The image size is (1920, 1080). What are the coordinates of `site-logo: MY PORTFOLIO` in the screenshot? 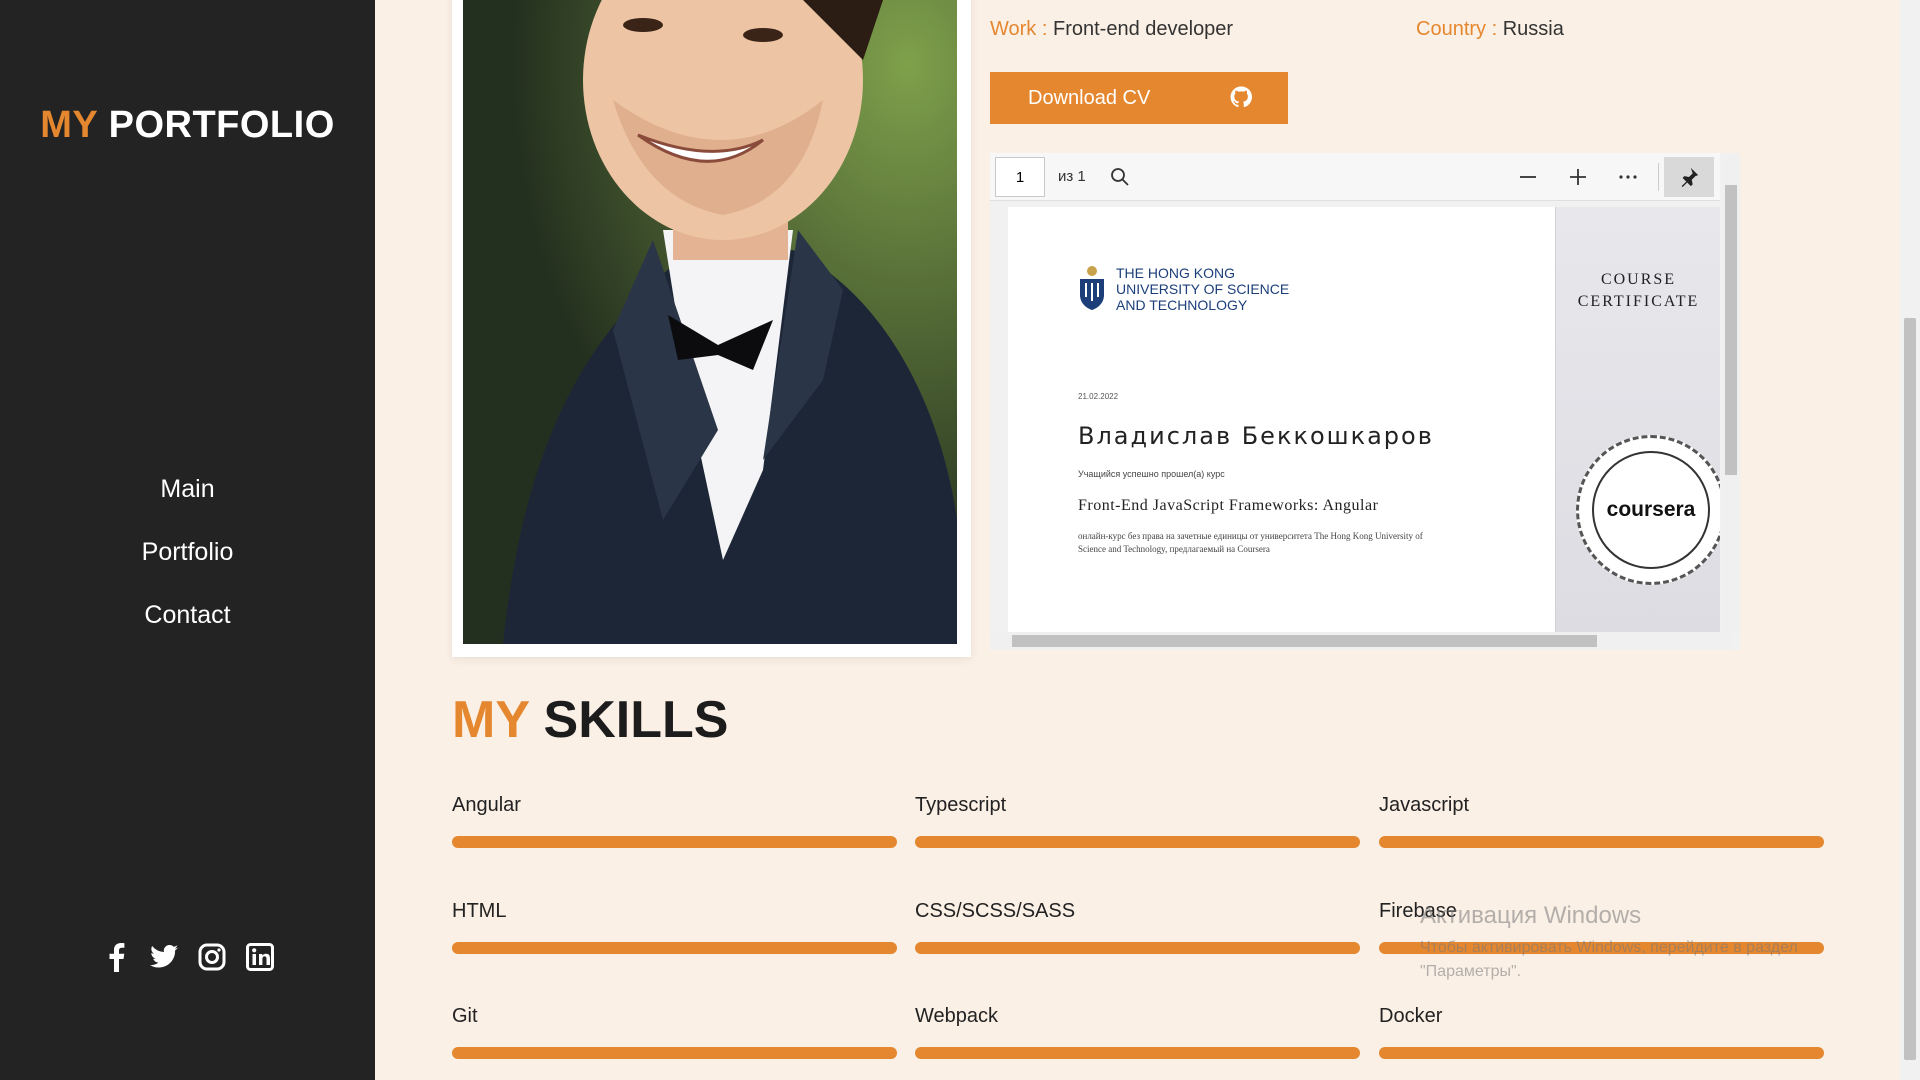 It's located at (187, 125).